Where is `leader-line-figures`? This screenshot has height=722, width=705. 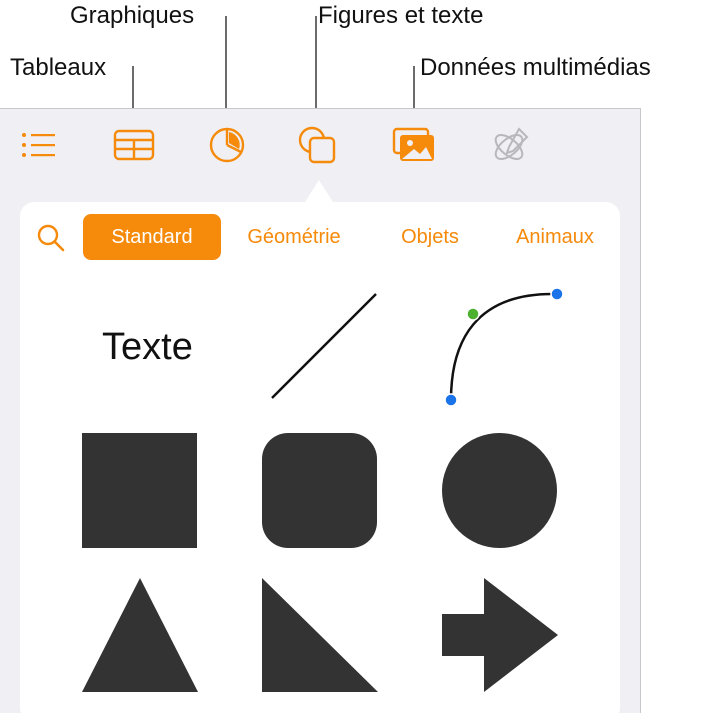
leader-line-figures is located at coordinates (316, 68).